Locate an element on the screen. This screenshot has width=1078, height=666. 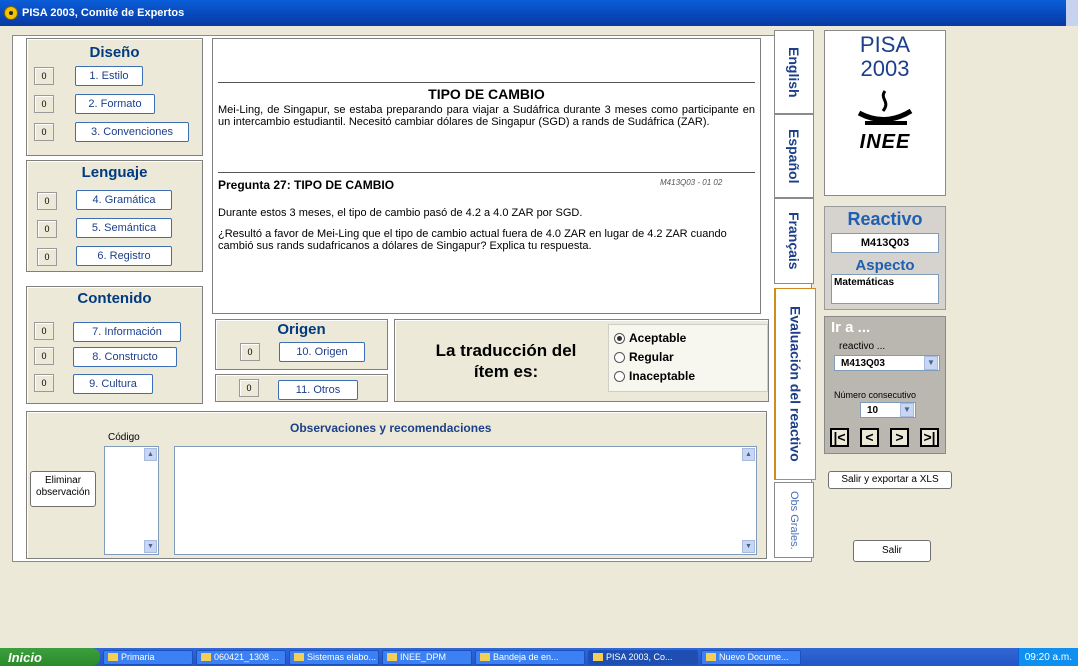
inee-flame-icon is located at coordinates (885, 107).